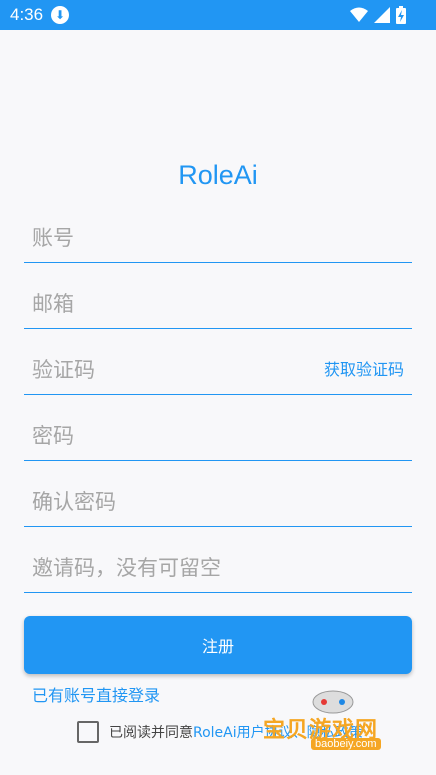 The width and height of the screenshot is (436, 775). What do you see at coordinates (212, 238) in the screenshot?
I see `account-input` at bounding box center [212, 238].